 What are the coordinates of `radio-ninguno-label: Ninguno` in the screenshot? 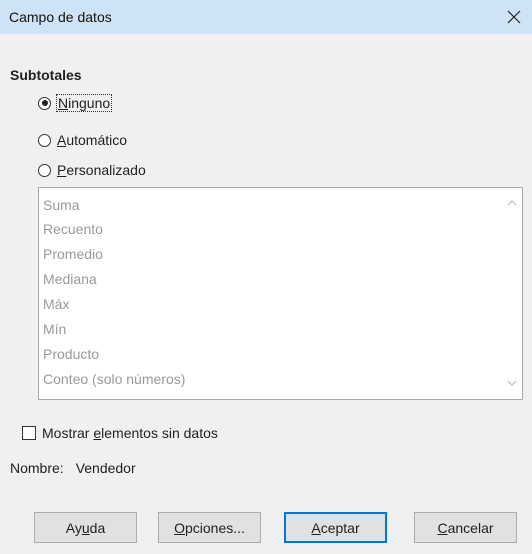 It's located at (84, 103).